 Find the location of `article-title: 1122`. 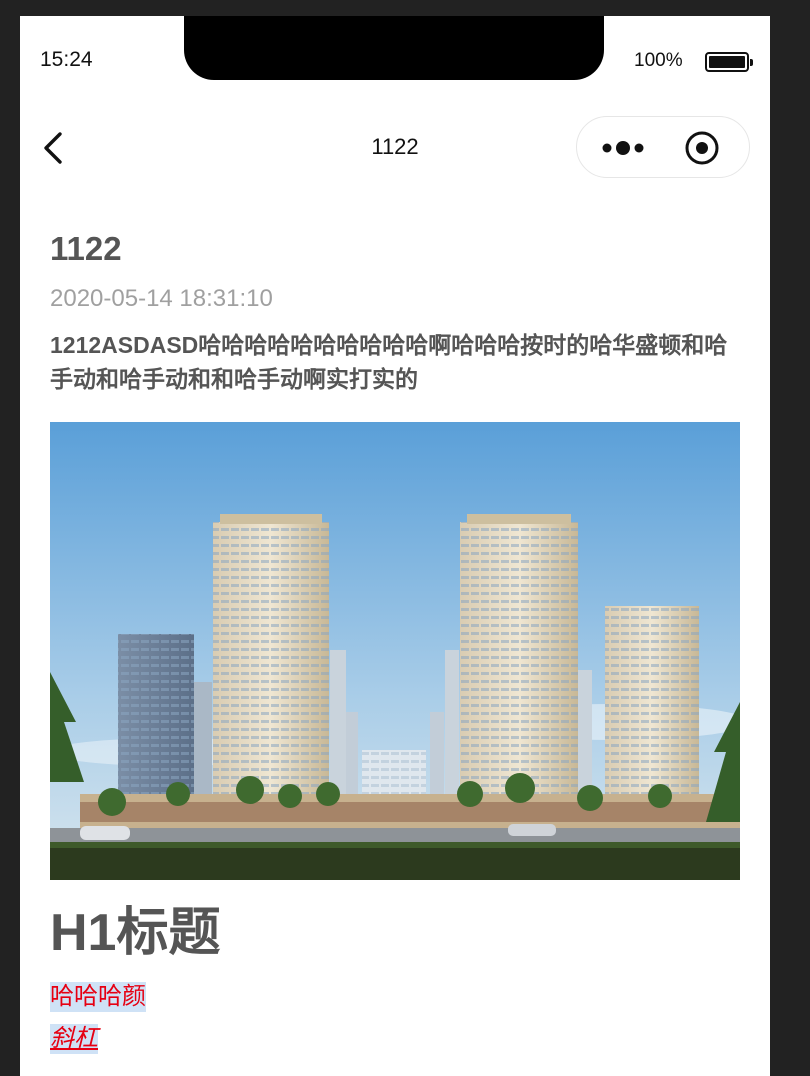

article-title: 1122 is located at coordinates (86, 248).